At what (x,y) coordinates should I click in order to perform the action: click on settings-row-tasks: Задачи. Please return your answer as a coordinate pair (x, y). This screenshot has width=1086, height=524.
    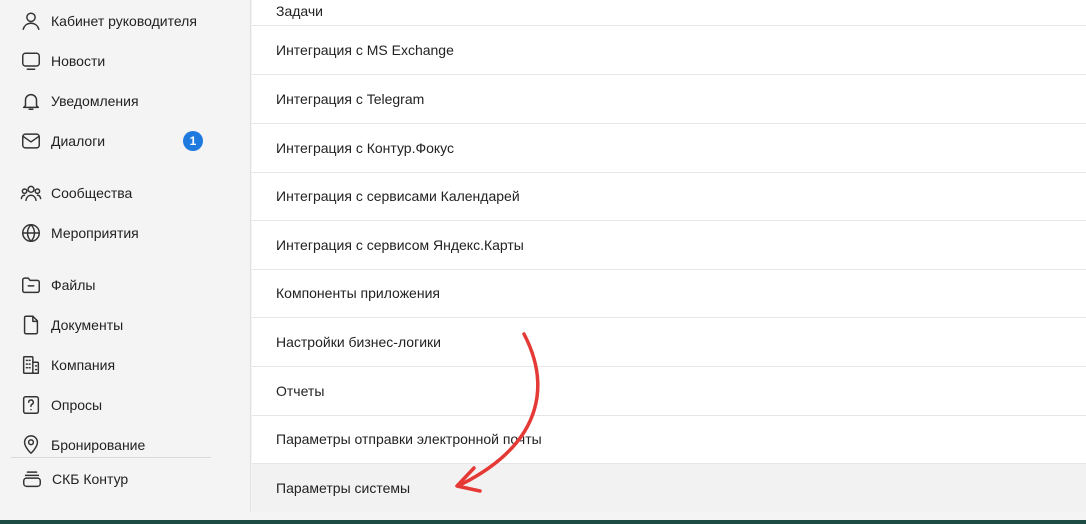
    Looking at the image, I should click on (669, 13).